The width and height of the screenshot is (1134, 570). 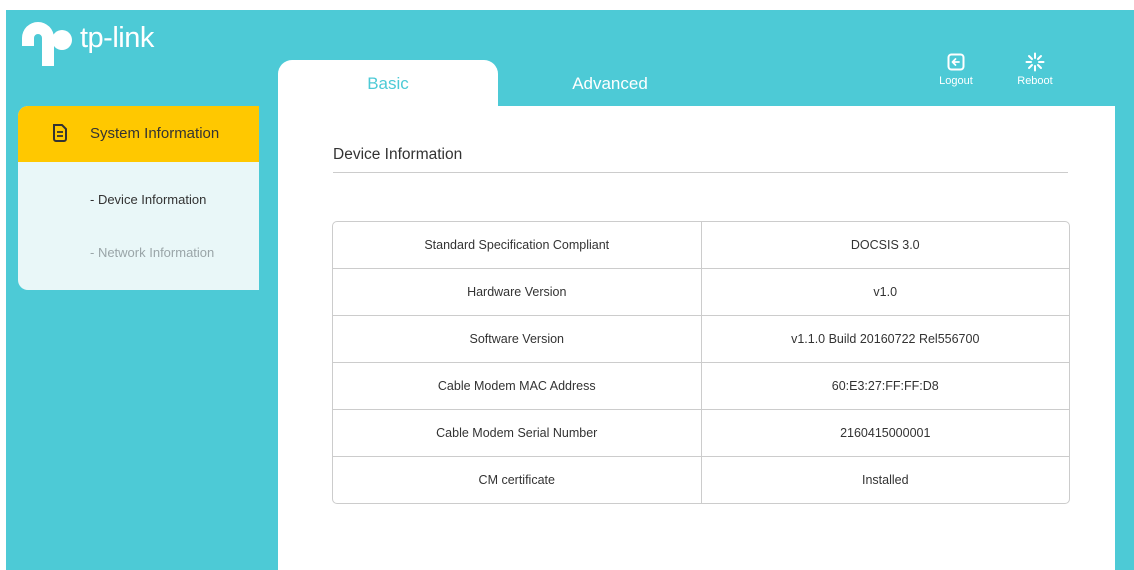 I want to click on row-key: Software Version, so click(x=517, y=339).